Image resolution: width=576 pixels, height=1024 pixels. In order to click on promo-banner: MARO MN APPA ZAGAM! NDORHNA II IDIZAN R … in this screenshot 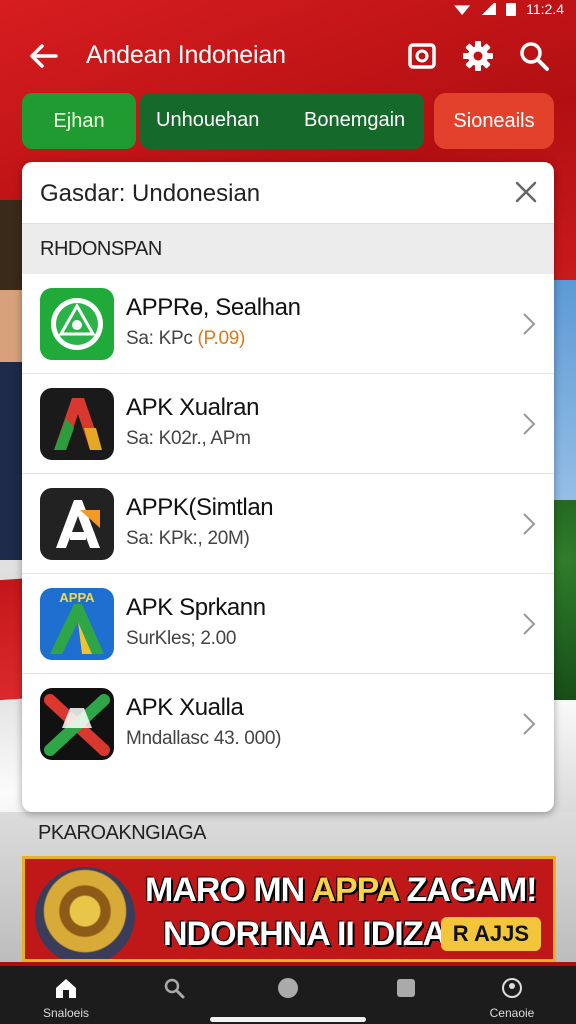, I will do `click(289, 909)`.